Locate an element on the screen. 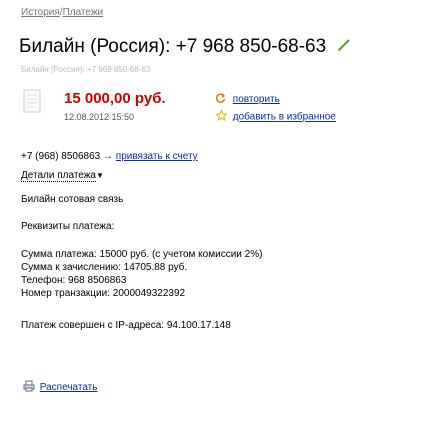 The width and height of the screenshot is (427, 422). payment-details-label: Детали платежа is located at coordinates (58, 176).